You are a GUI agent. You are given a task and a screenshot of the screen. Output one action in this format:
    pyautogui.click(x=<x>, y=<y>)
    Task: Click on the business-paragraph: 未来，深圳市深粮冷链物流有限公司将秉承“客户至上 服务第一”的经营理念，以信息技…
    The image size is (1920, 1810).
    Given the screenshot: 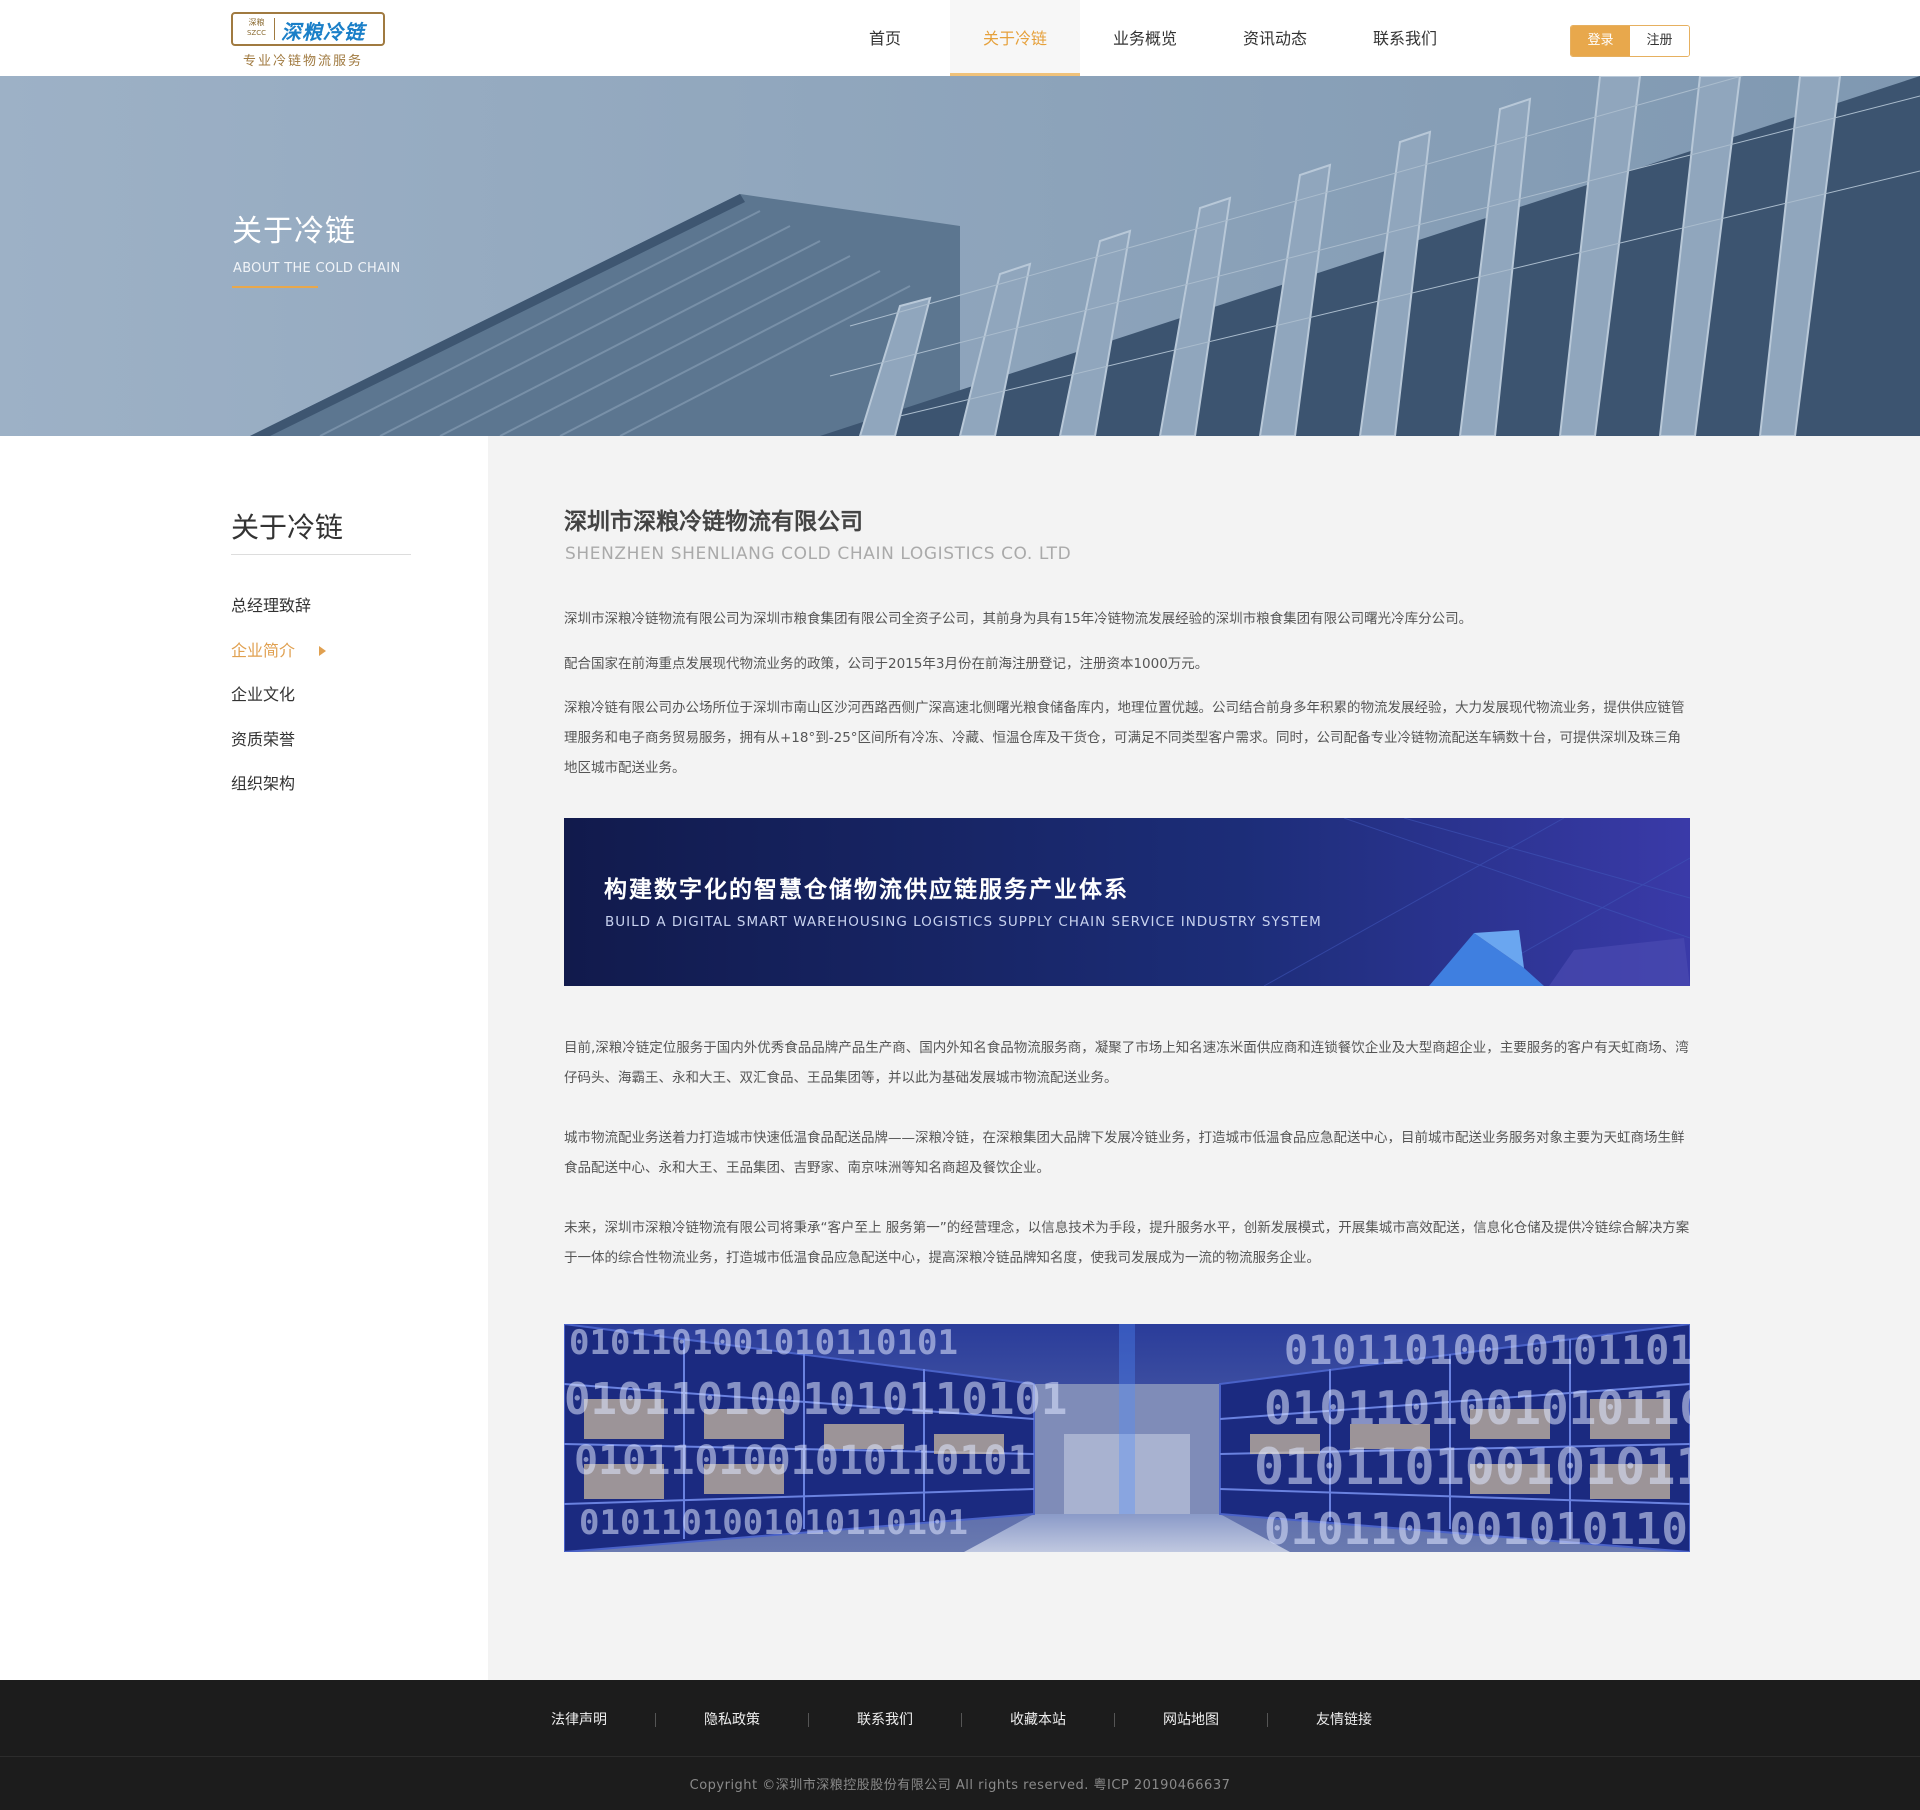 What is the action you would take?
    pyautogui.click(x=1127, y=1243)
    